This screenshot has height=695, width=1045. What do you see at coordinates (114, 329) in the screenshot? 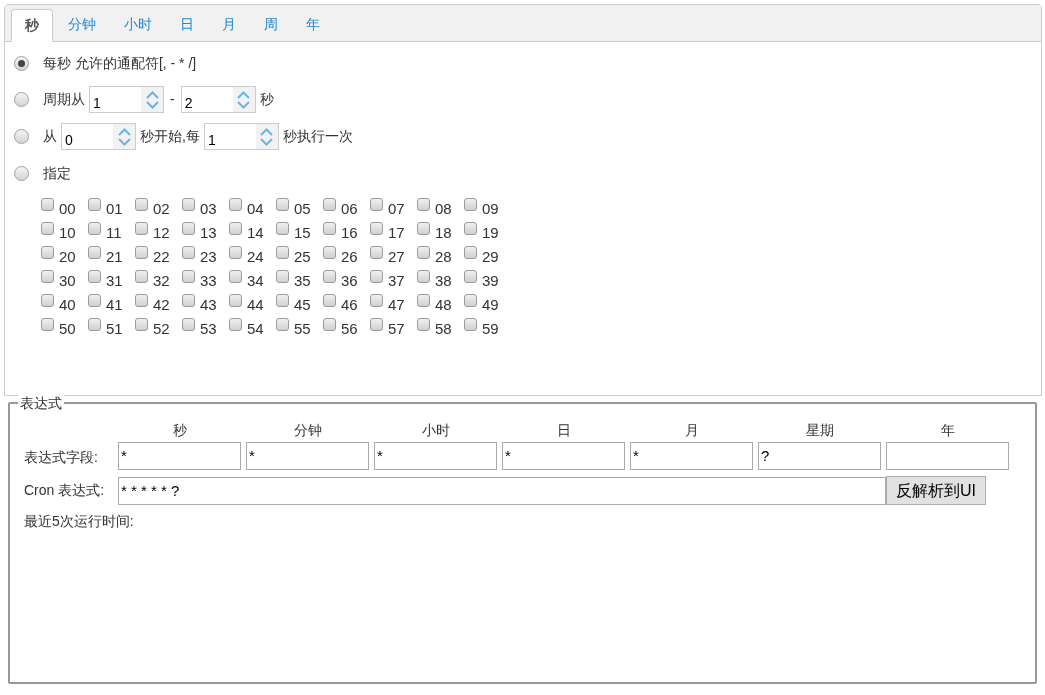
I see `checkbox-label: 51` at bounding box center [114, 329].